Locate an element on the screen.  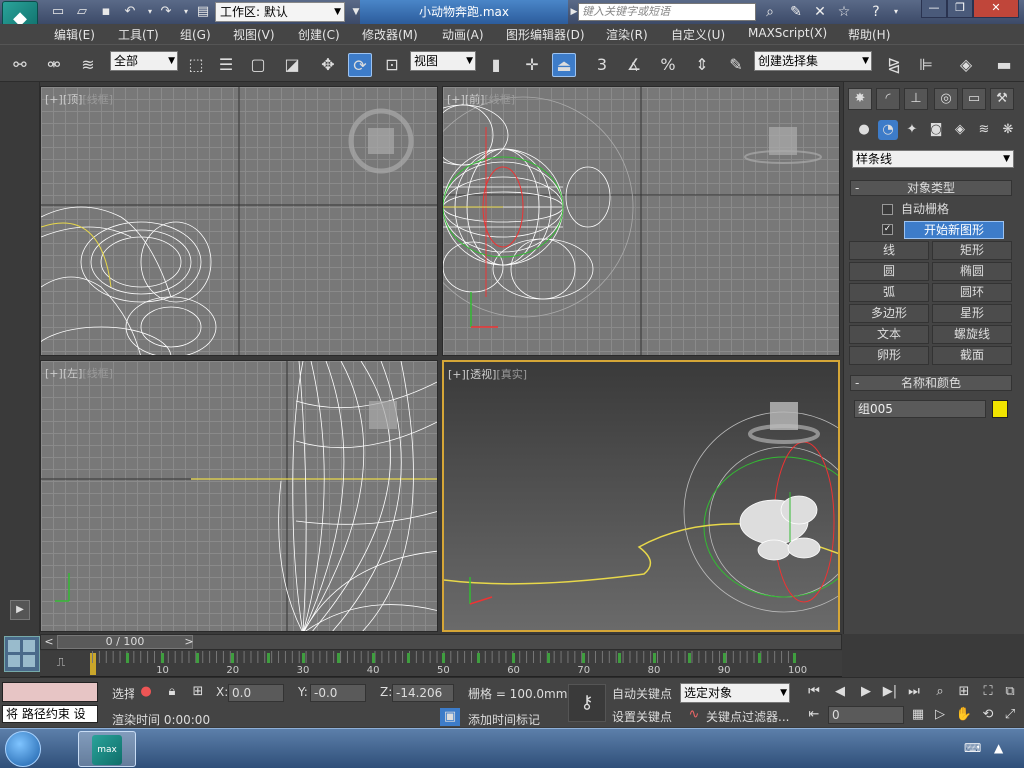
time-slider-prev-icon: < is located at coordinates (49, 642).